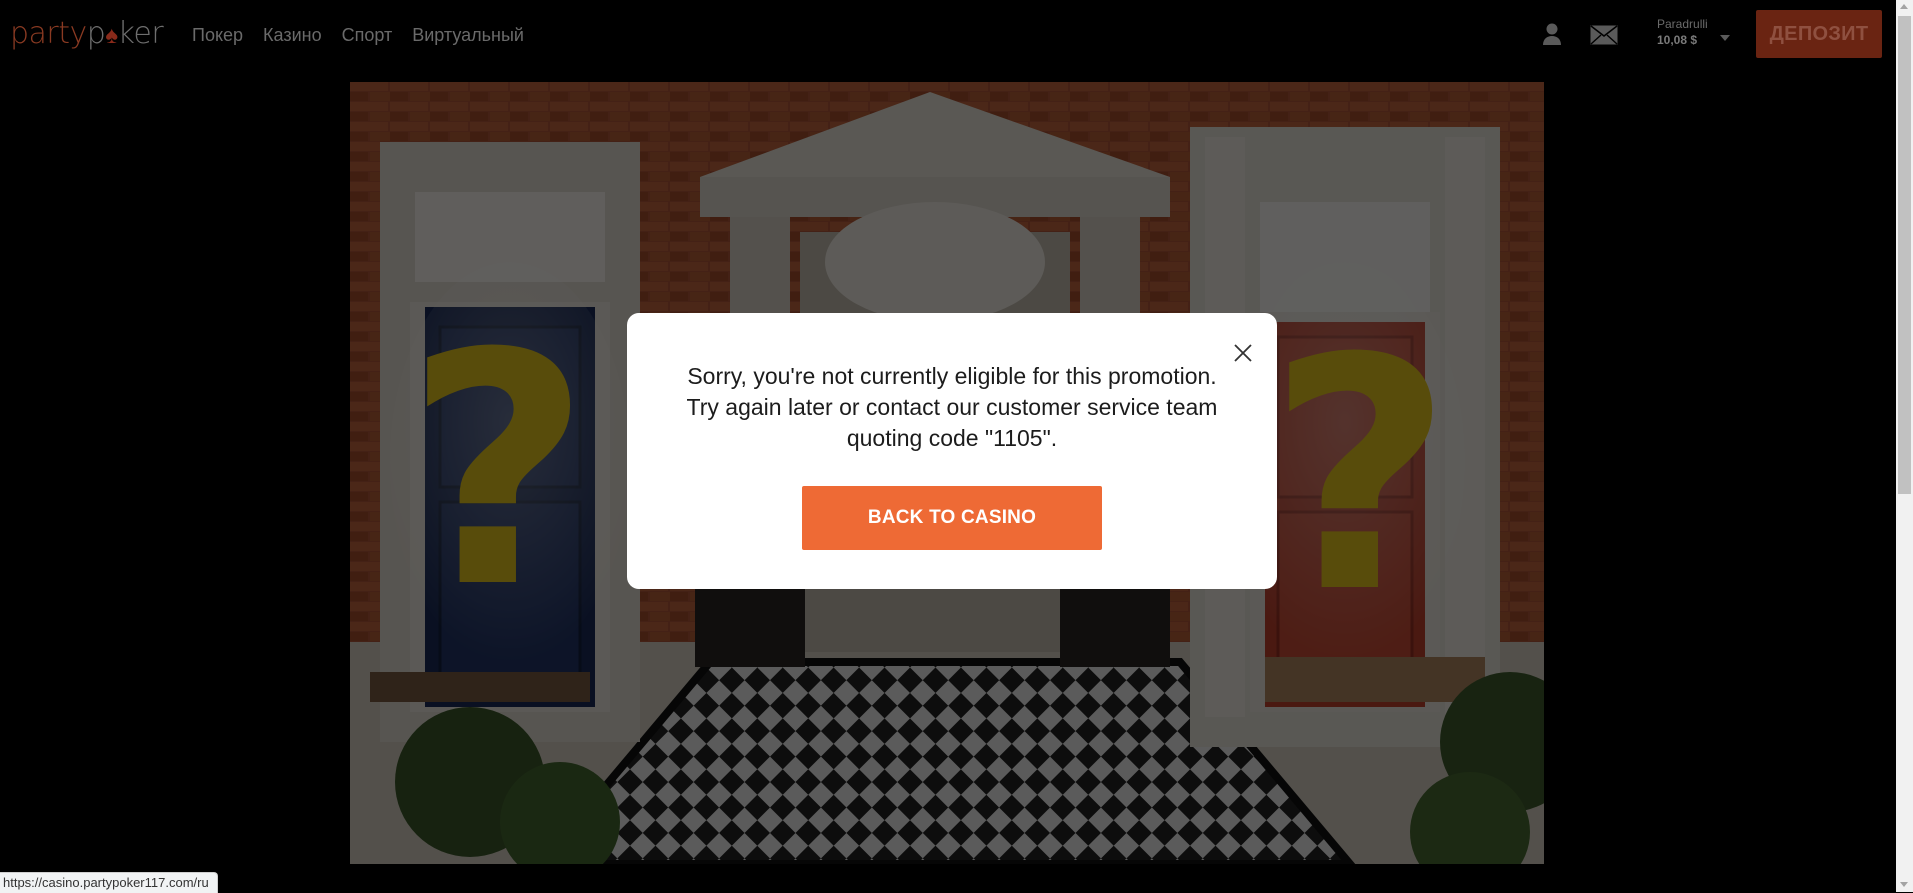 The height and width of the screenshot is (893, 1913). Describe the element at coordinates (1552, 36) in the screenshot. I see `user-icon` at that location.